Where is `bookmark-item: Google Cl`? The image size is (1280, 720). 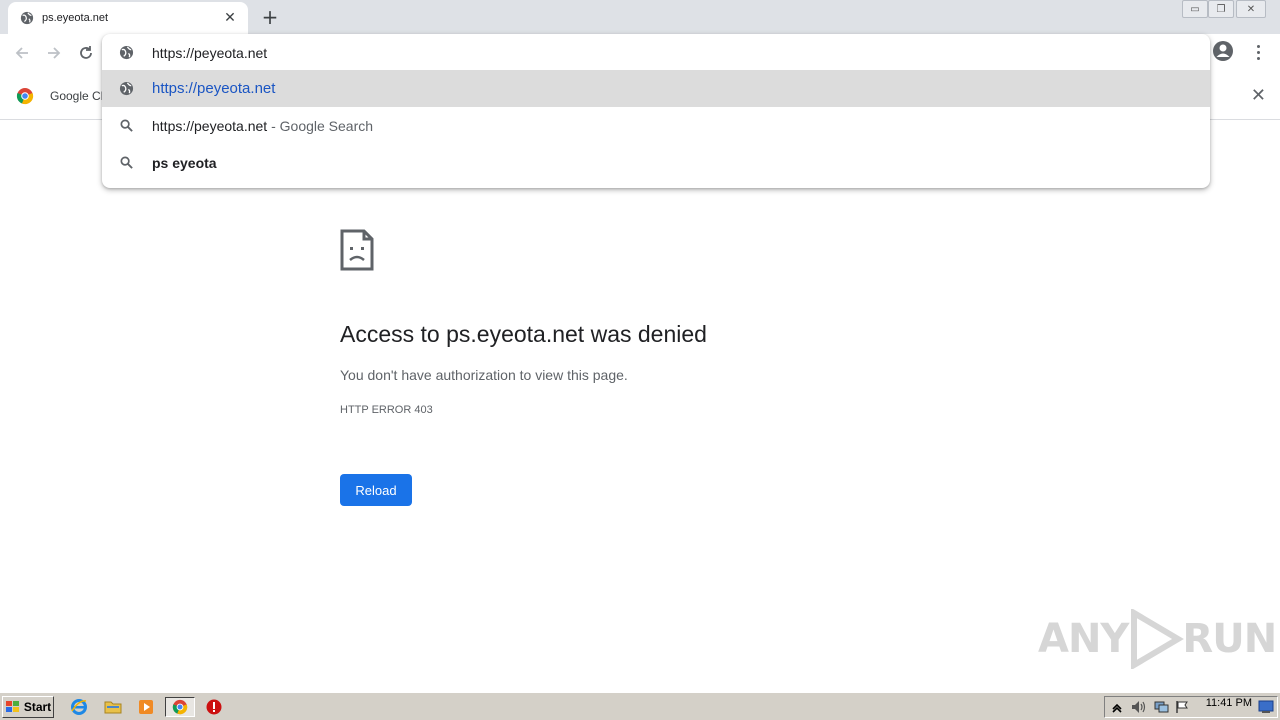 bookmark-item: Google Cl is located at coordinates (59, 96).